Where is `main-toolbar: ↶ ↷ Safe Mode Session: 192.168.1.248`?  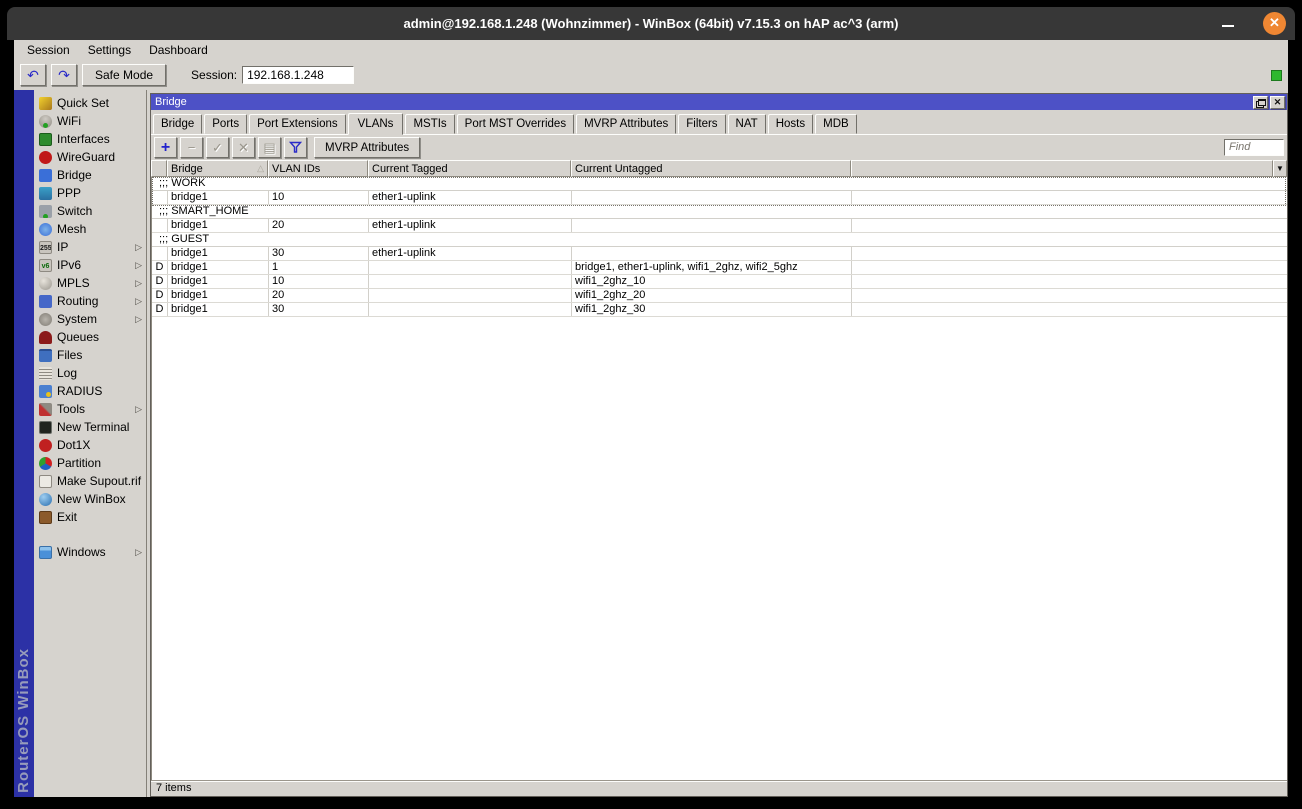 main-toolbar: ↶ ↷ Safe Mode Session: 192.168.1.248 is located at coordinates (651, 75).